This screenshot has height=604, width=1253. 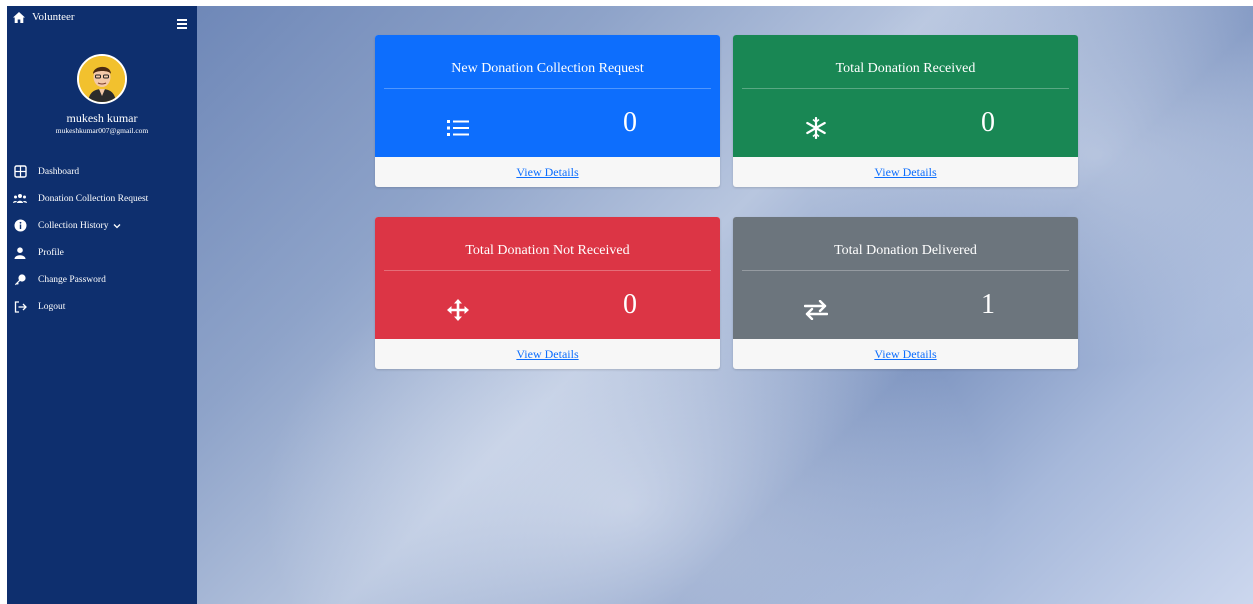 What do you see at coordinates (458, 128) in the screenshot?
I see `list-icon` at bounding box center [458, 128].